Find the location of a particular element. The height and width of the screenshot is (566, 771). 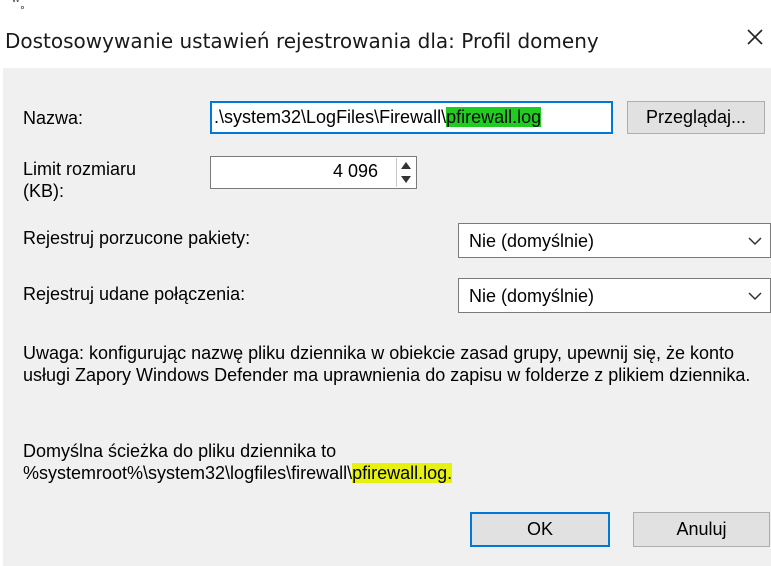

size-spinner is located at coordinates (405, 172).